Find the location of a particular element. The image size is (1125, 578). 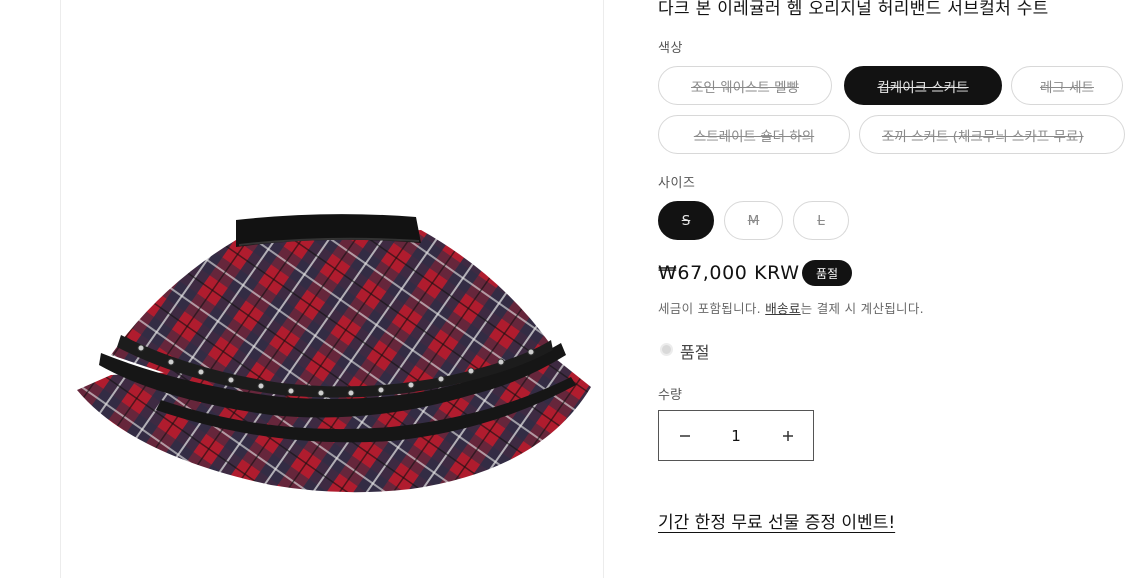

color-choice-vest-skirt: 조끼 스커트 (체크무늬 스카프 무료) is located at coordinates (992, 134).